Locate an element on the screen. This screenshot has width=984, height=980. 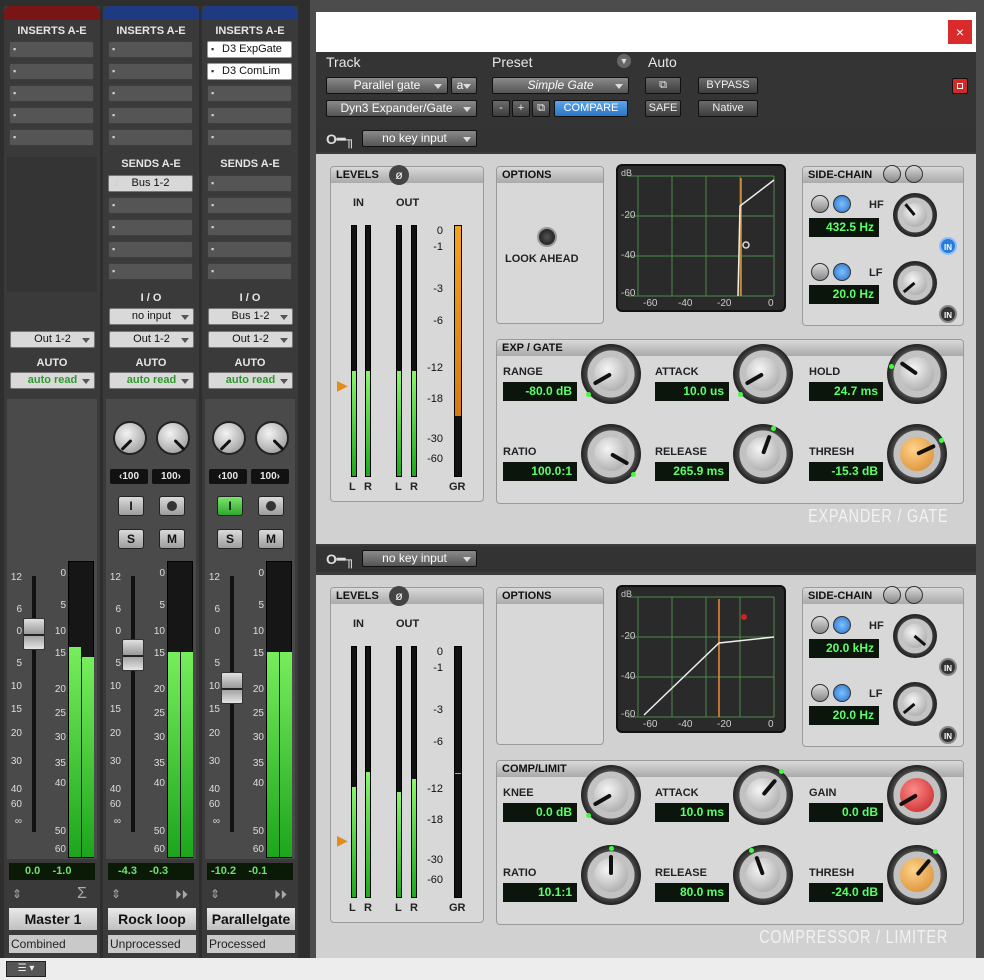
native-button: Native is located at coordinates (728, 108).